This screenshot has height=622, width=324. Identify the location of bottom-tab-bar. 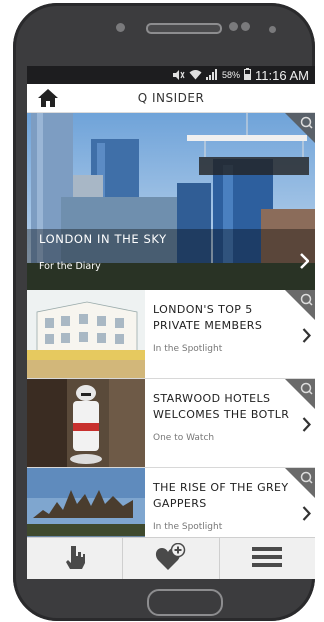
(171, 558).